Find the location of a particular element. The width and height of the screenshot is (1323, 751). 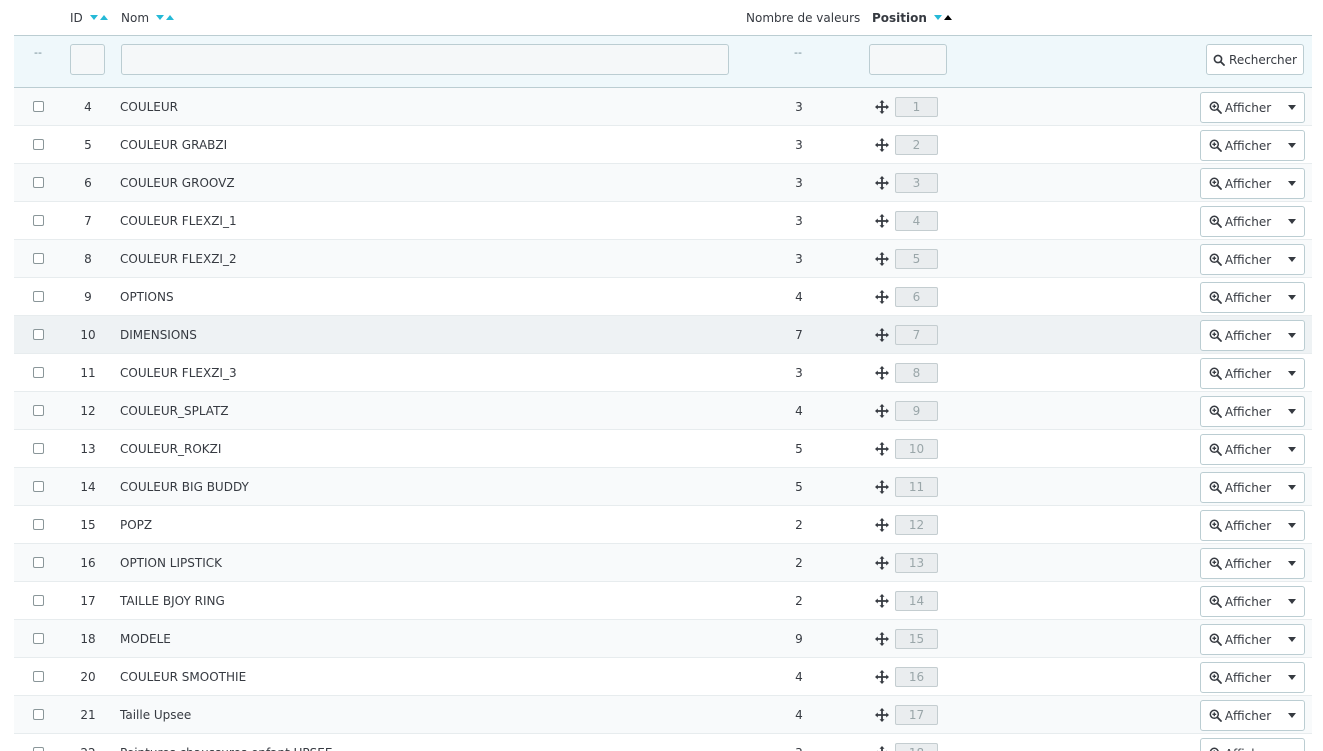

row-id: 12 is located at coordinates (88, 411).